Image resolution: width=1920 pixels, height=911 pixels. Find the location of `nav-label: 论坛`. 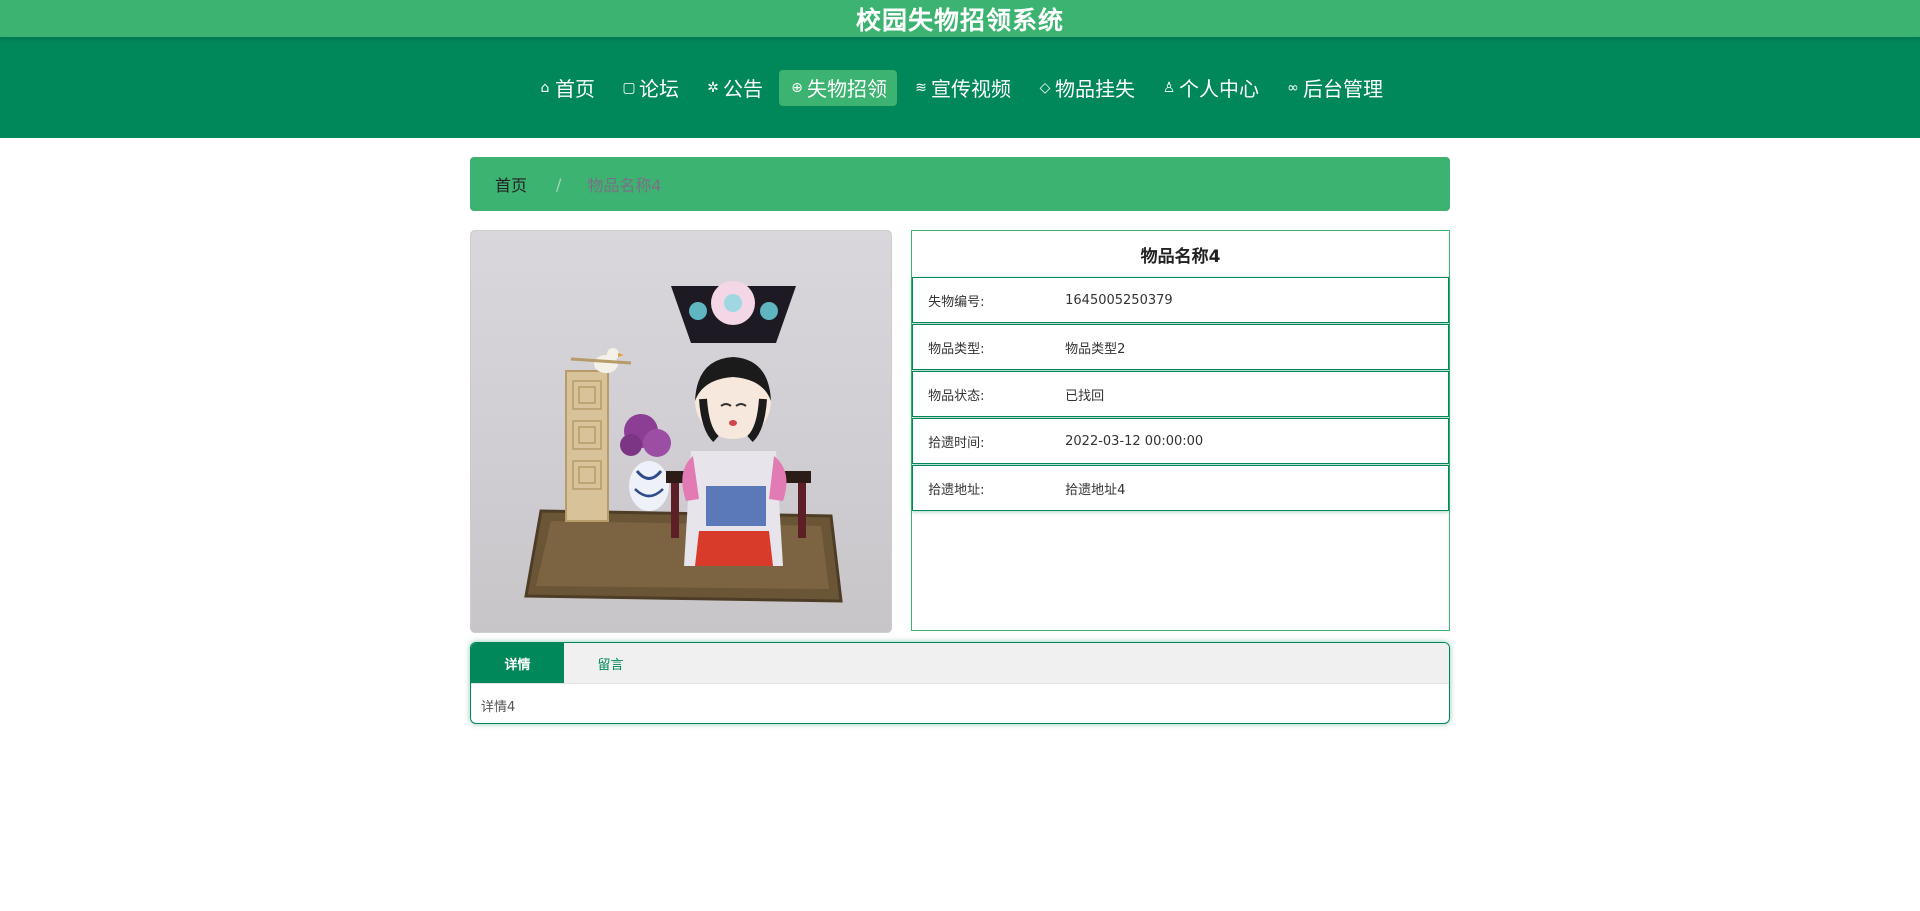

nav-label: 论坛 is located at coordinates (659, 89).